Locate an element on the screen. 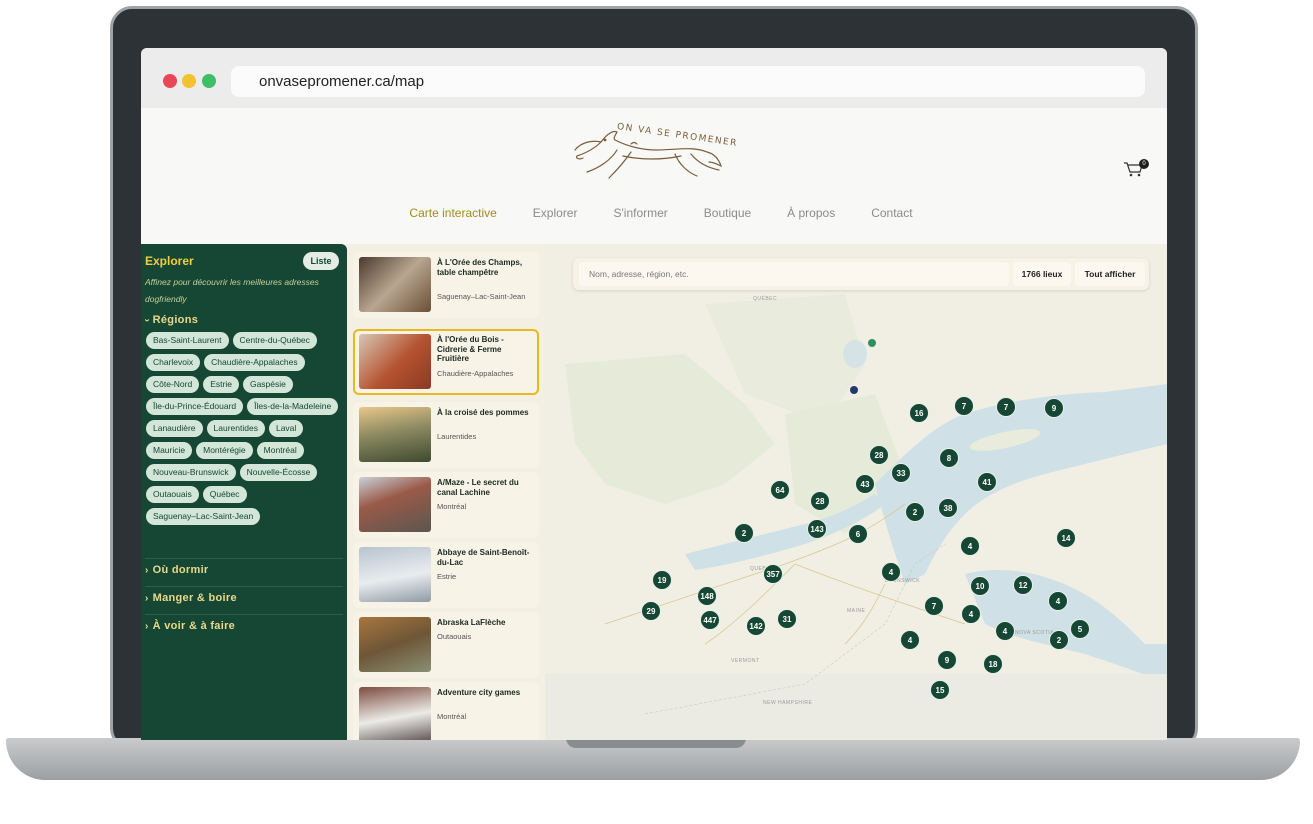 Image resolution: width=1313 pixels, height=824 pixels. map-search-input: Nom, adresse, région, etc. is located at coordinates (794, 274).